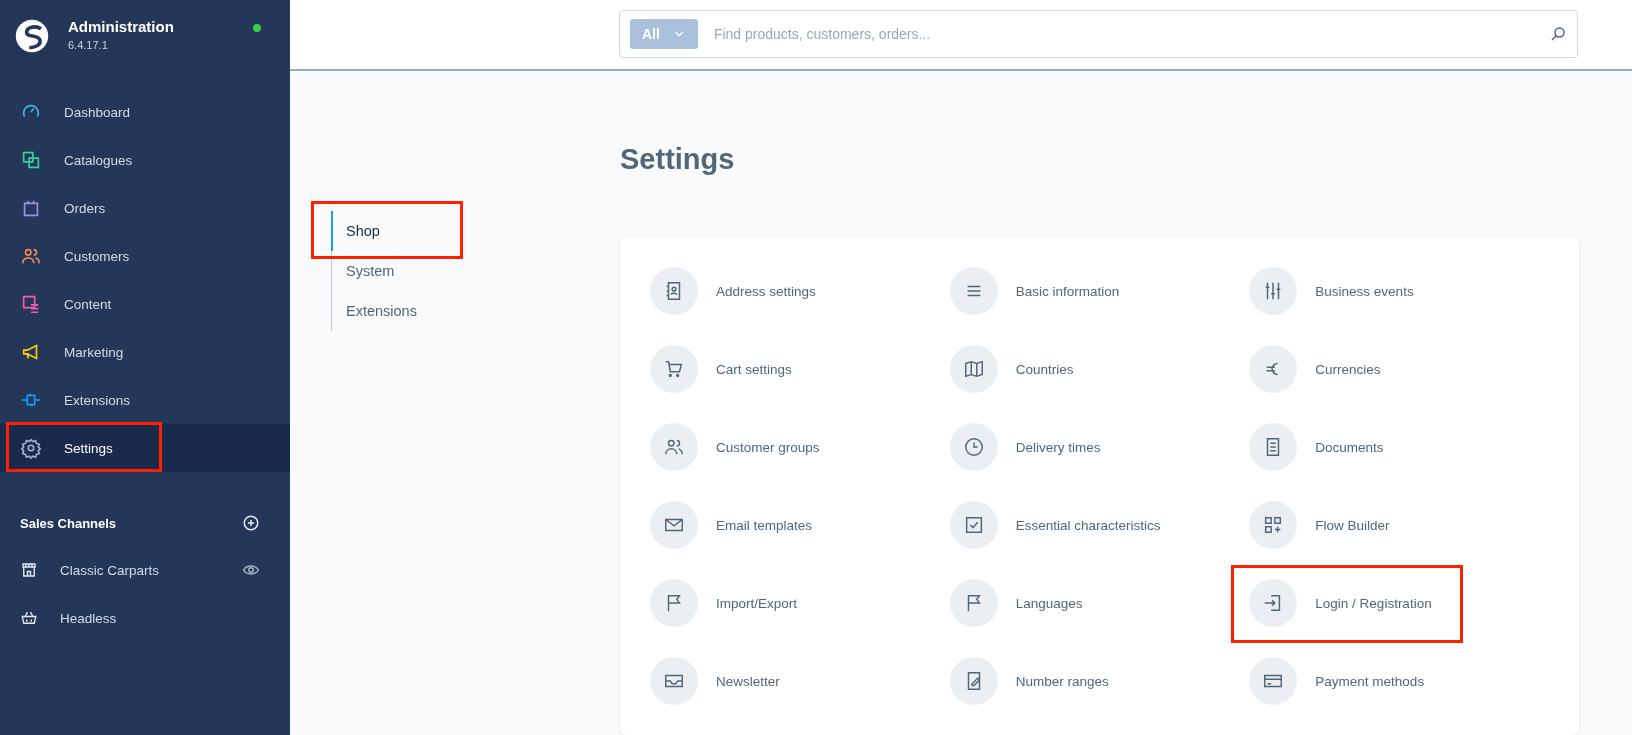 The image size is (1632, 735). What do you see at coordinates (1399, 681) in the screenshot?
I see `category-tile: Payment methods` at bounding box center [1399, 681].